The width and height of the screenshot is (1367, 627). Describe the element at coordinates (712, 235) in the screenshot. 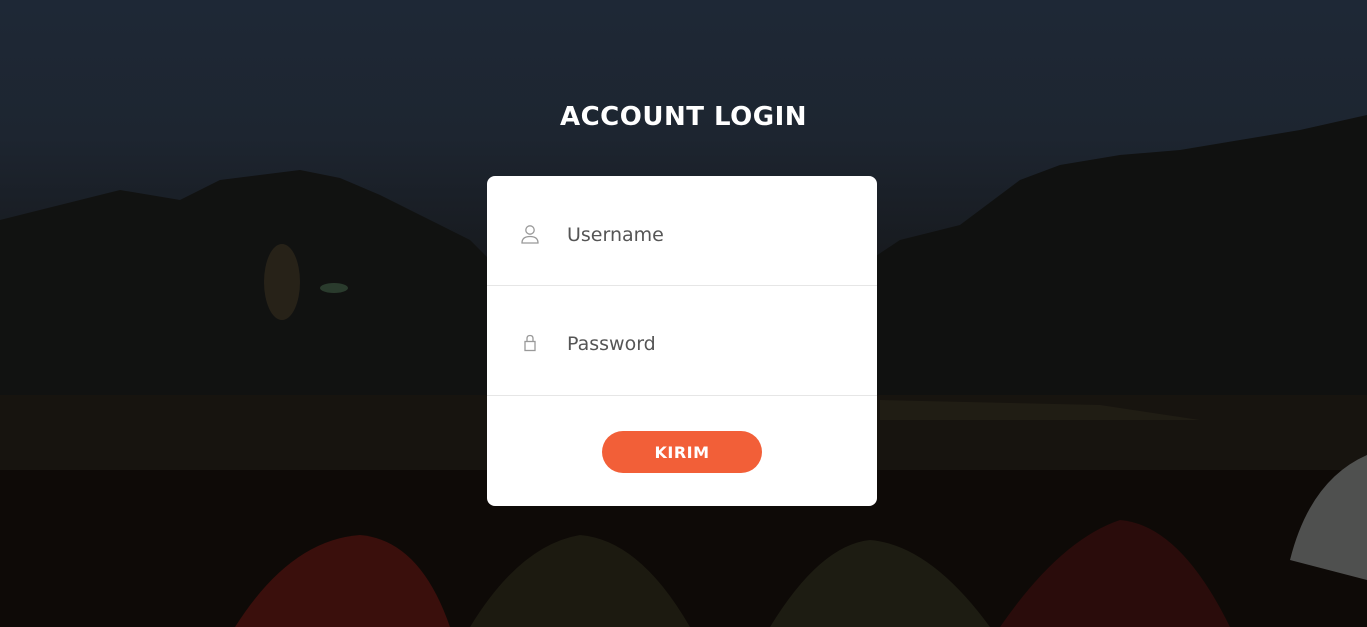

I see `username-input` at that location.